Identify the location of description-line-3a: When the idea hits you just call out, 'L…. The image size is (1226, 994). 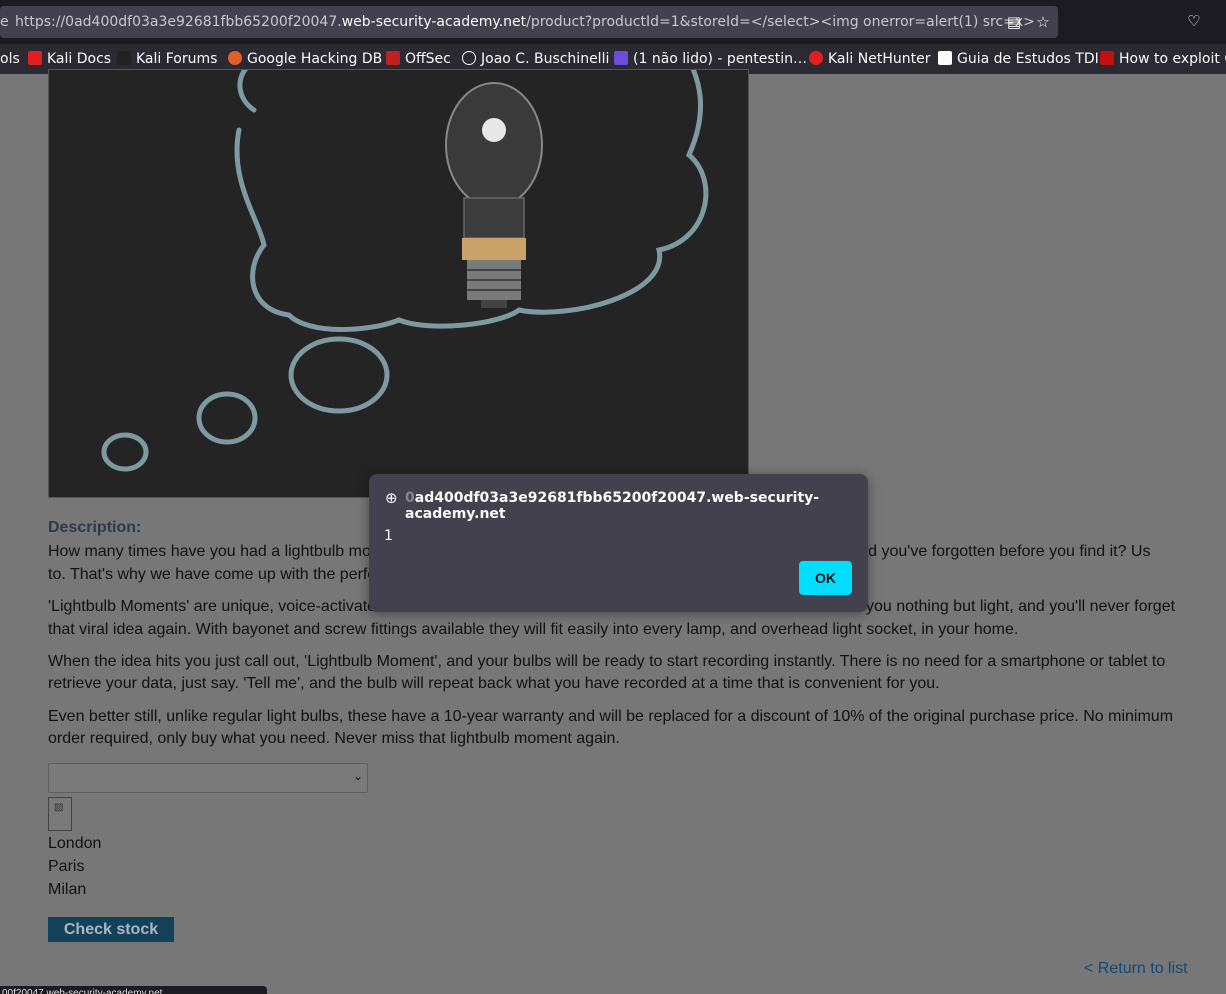
(607, 661).